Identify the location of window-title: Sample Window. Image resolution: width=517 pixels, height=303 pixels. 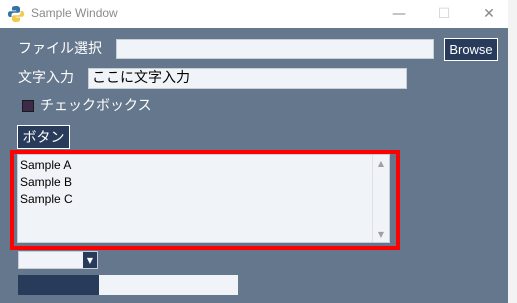
(74, 13).